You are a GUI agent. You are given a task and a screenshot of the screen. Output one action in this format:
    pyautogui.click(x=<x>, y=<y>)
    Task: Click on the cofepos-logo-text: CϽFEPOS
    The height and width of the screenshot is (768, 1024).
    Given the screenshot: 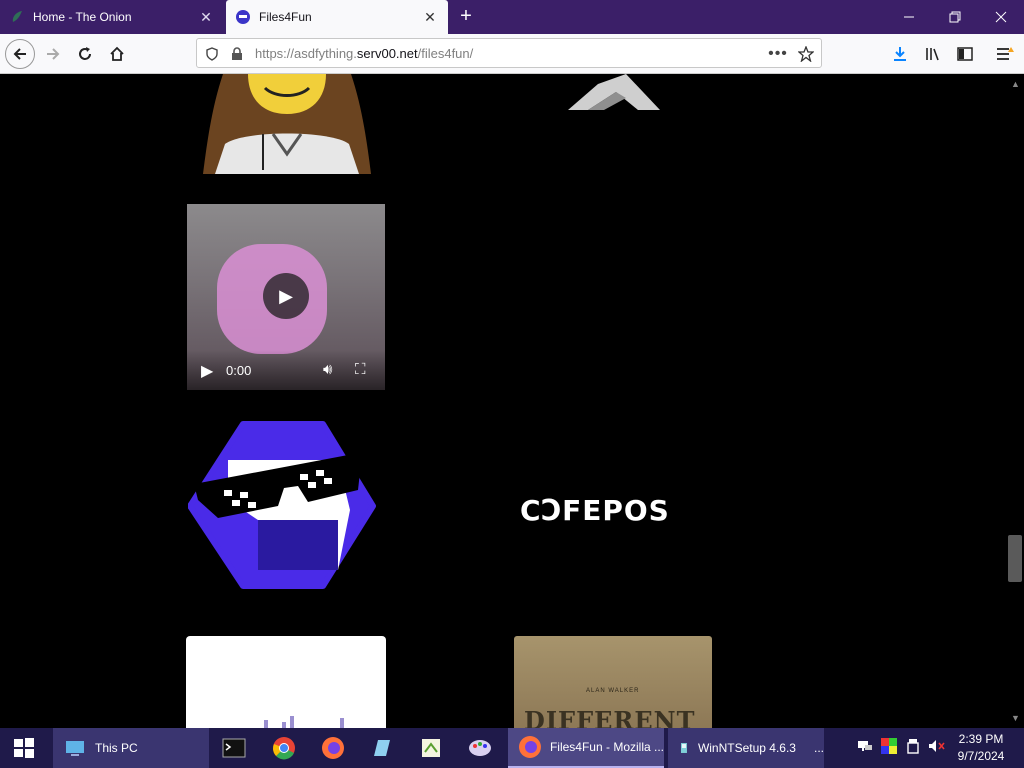 What is the action you would take?
    pyautogui.click(x=610, y=510)
    